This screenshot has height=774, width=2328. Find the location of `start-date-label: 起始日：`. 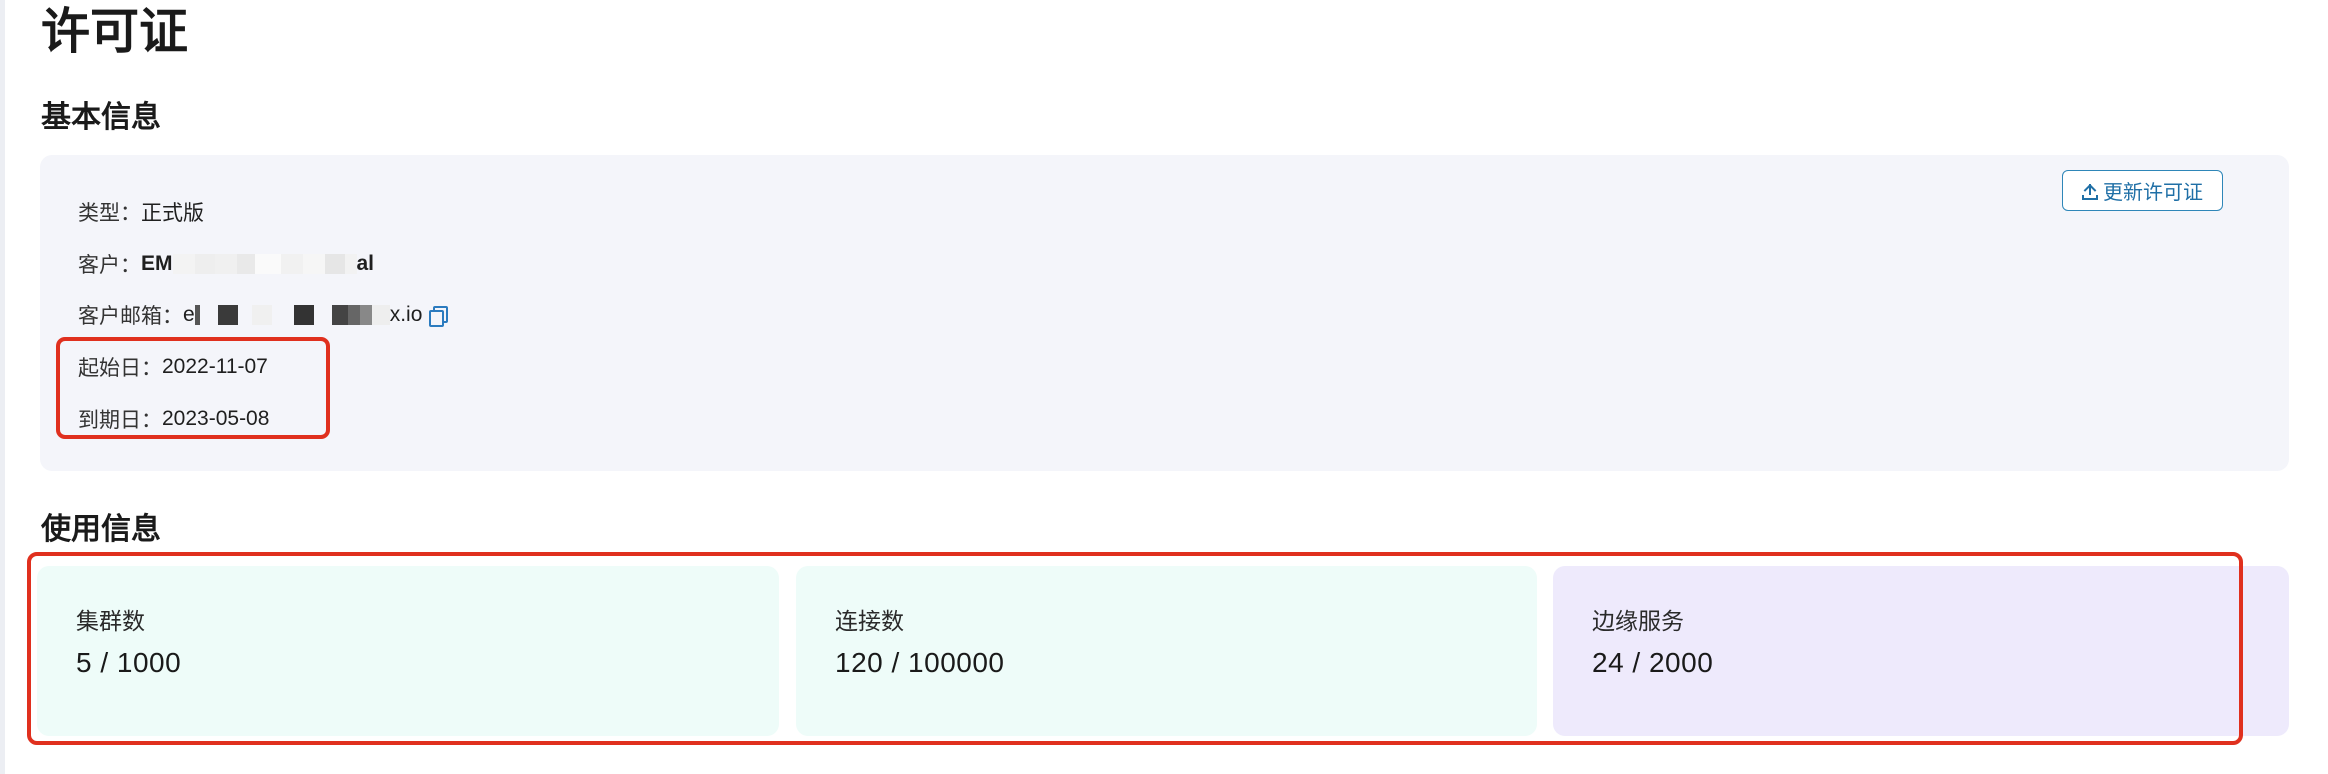

start-date-label: 起始日： is located at coordinates (120, 368).